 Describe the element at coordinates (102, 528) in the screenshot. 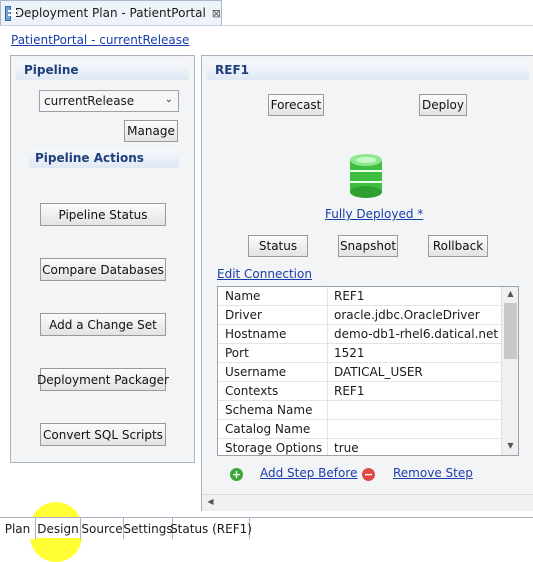

I see `tab-source: Source` at that location.